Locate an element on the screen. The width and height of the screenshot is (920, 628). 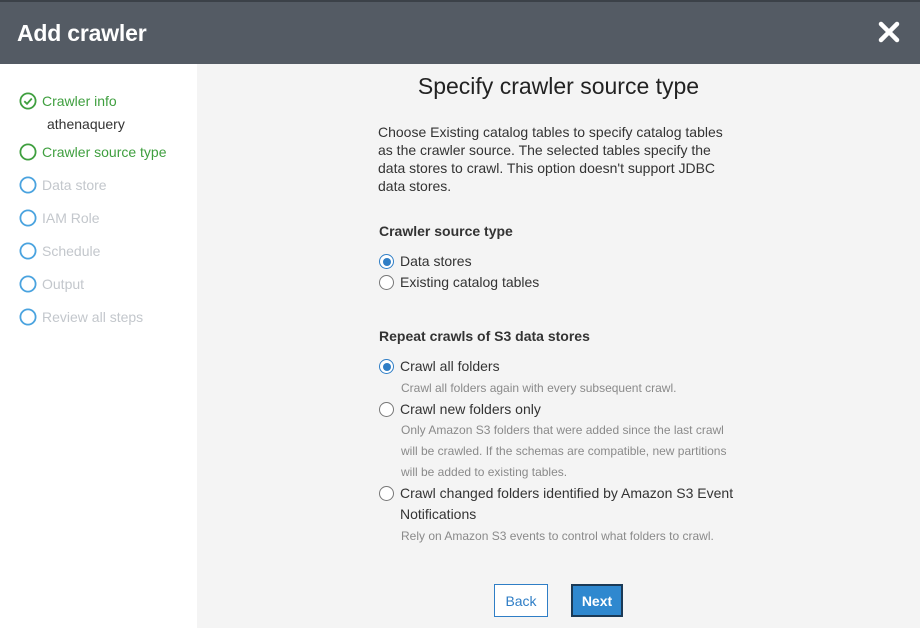
step-crawler-source-type: Crawler source type is located at coordinates (93, 152).